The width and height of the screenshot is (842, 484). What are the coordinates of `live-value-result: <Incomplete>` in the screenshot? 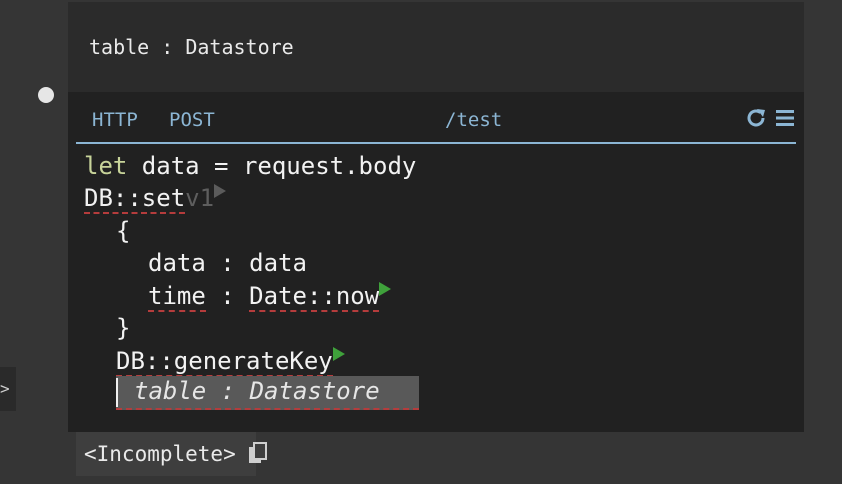 It's located at (171, 454).